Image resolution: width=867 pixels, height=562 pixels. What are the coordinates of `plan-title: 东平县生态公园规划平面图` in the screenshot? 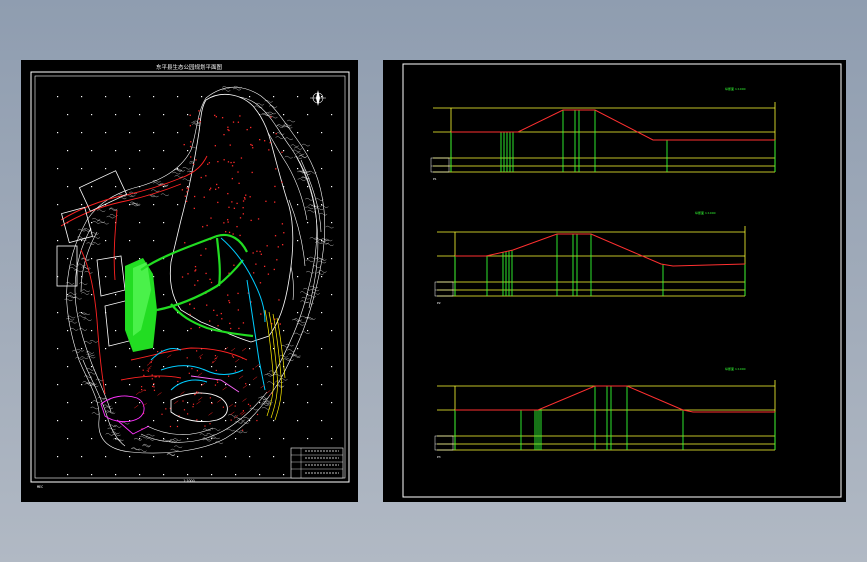 It's located at (189, 67).